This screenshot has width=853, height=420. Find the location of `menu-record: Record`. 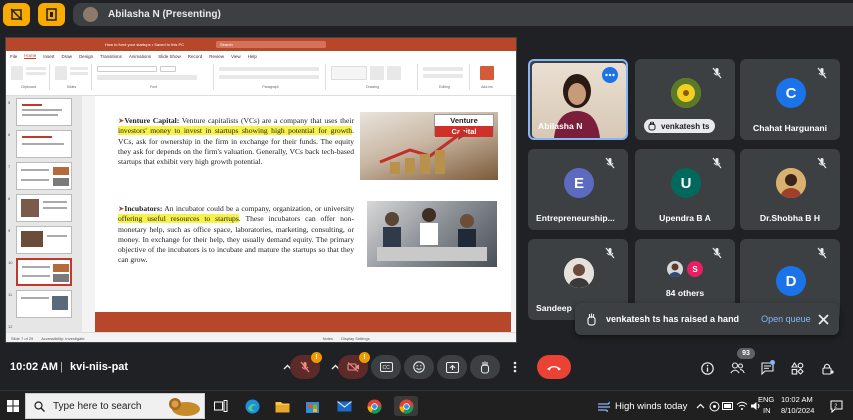

menu-record: Record is located at coordinates (195, 56).